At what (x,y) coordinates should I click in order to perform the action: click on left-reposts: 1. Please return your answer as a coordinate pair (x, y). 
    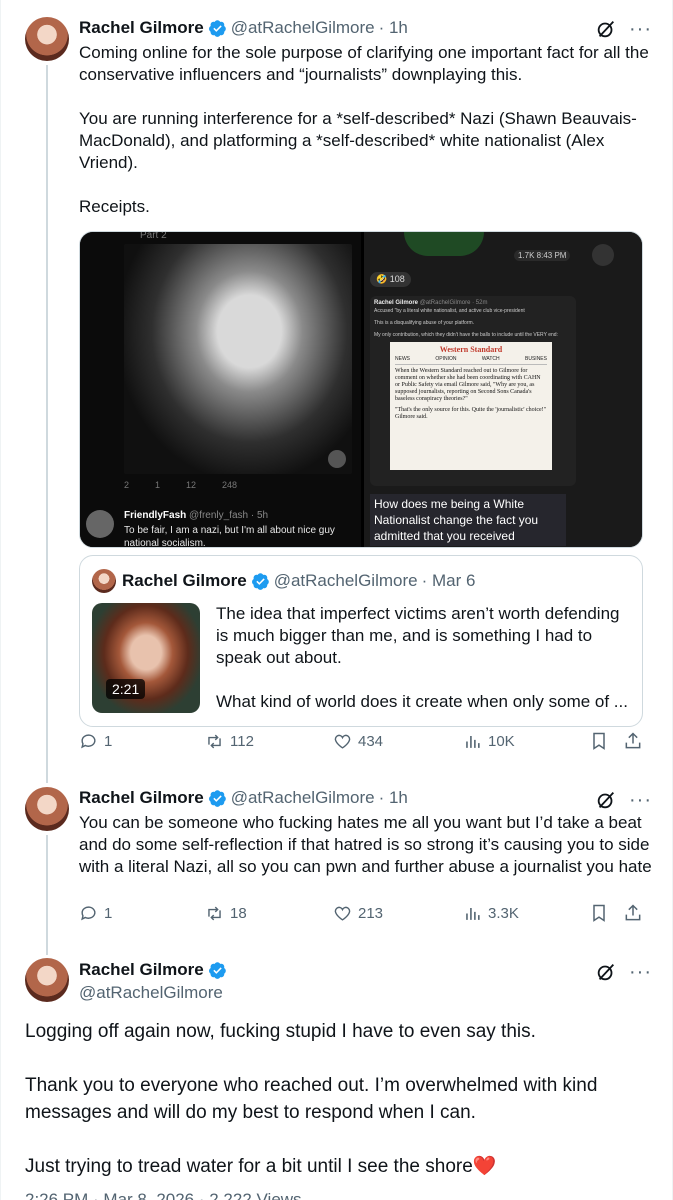
    Looking at the image, I should click on (157, 485).